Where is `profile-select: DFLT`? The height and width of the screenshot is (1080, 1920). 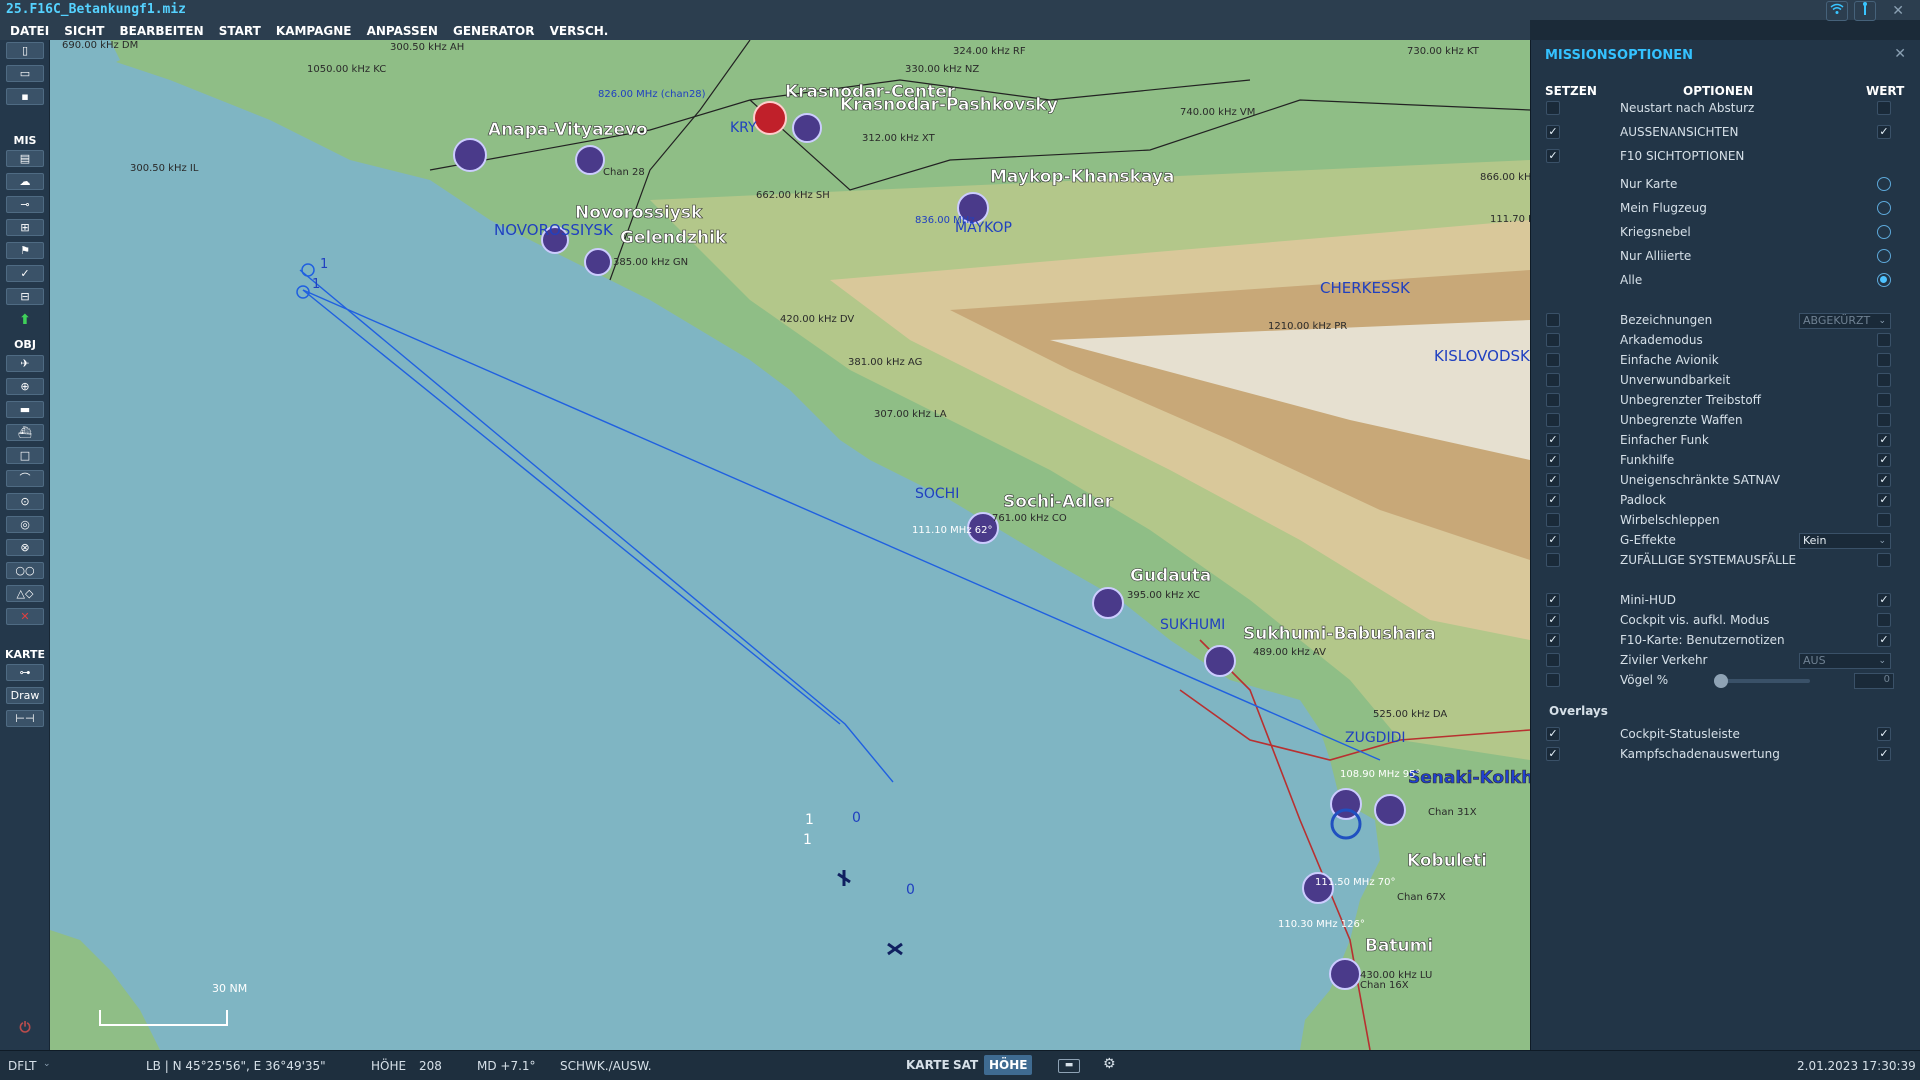 profile-select: DFLT is located at coordinates (22, 1066).